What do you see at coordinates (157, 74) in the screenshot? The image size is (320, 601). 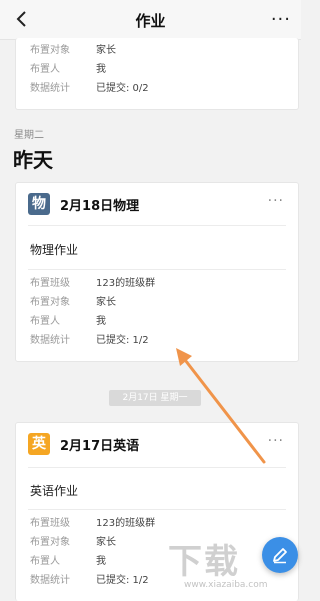 I see `homework-card-partial: 布置对象 家长 布置人我 数据统计 已提交: 0/2` at bounding box center [157, 74].